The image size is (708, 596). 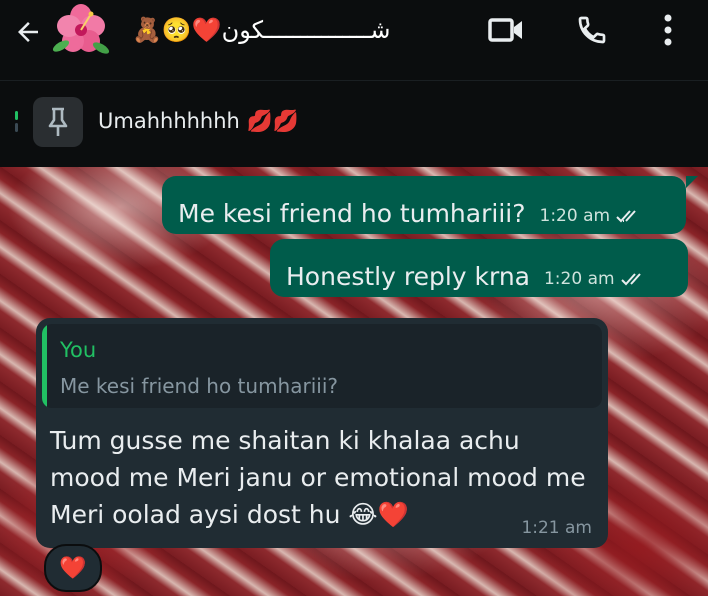 What do you see at coordinates (354, 124) in the screenshot?
I see `pinned-message-bar: Umahhhhhhh 💋💋` at bounding box center [354, 124].